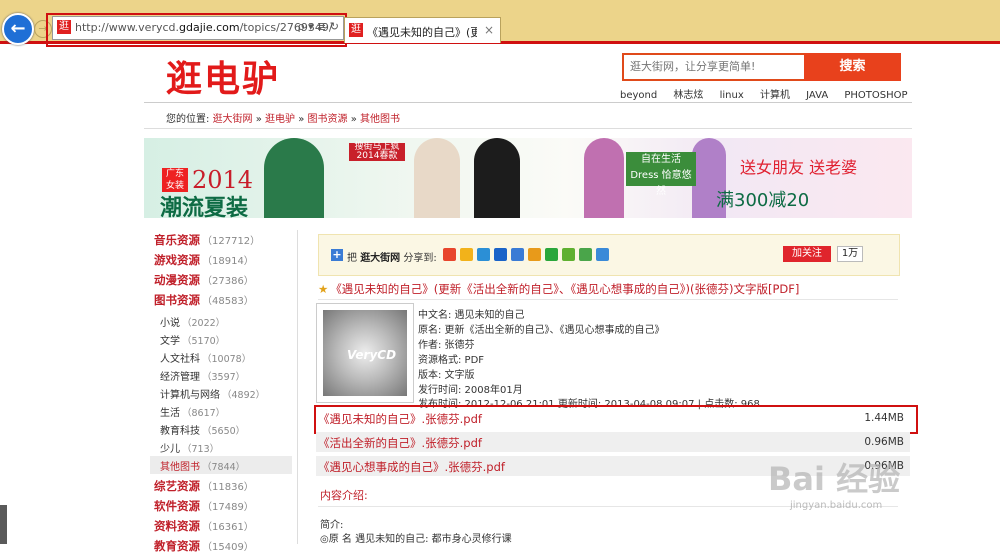  Describe the element at coordinates (192, 411) in the screenshot. I see `subcategory-item: 生活 （8617）` at that location.